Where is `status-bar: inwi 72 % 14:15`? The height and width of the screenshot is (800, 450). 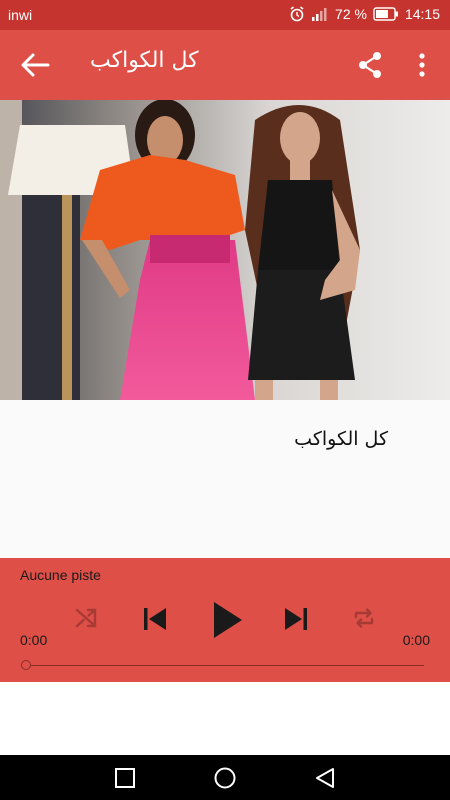
status-bar: inwi 72 % 14:15 is located at coordinates (225, 15).